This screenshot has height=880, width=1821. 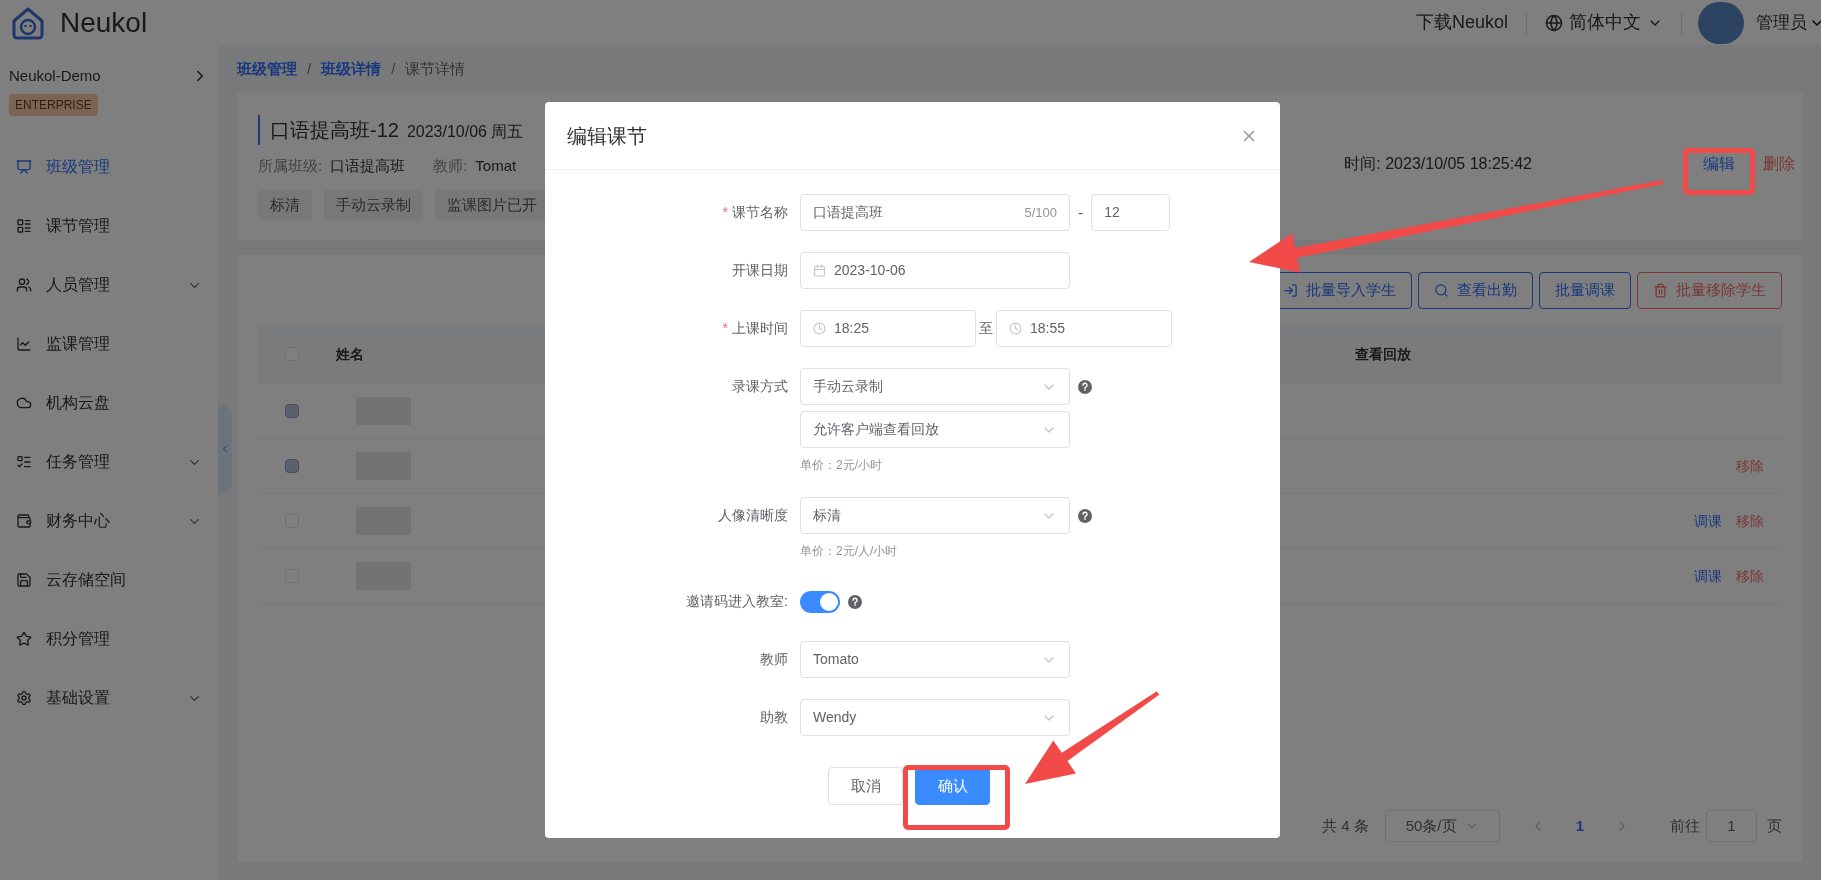 I want to click on toggle-switch, so click(x=820, y=601).